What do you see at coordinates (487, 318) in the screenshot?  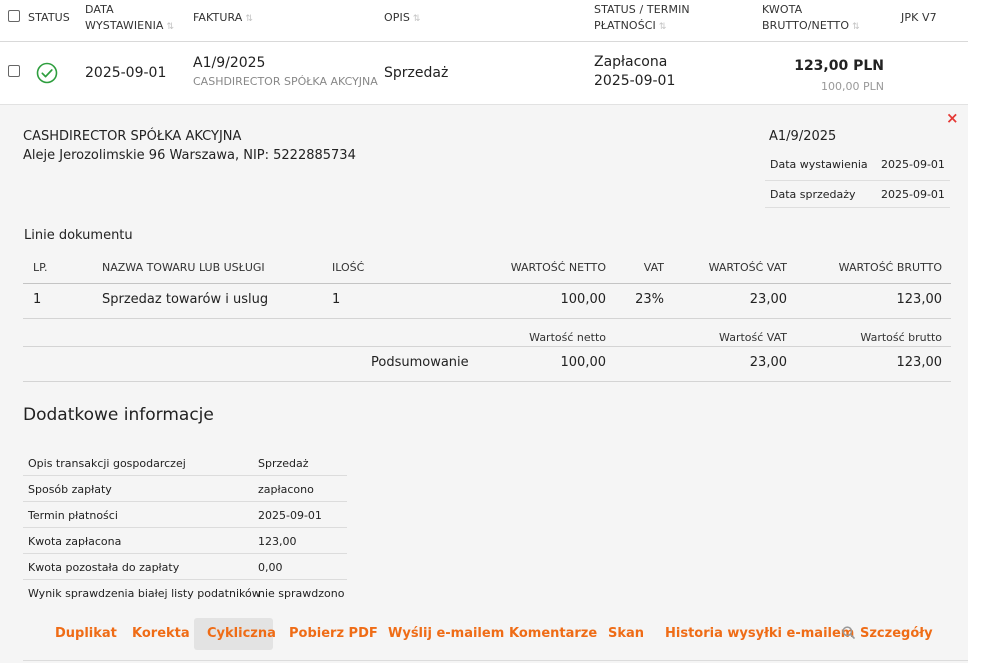 I see `table-row-divider` at bounding box center [487, 318].